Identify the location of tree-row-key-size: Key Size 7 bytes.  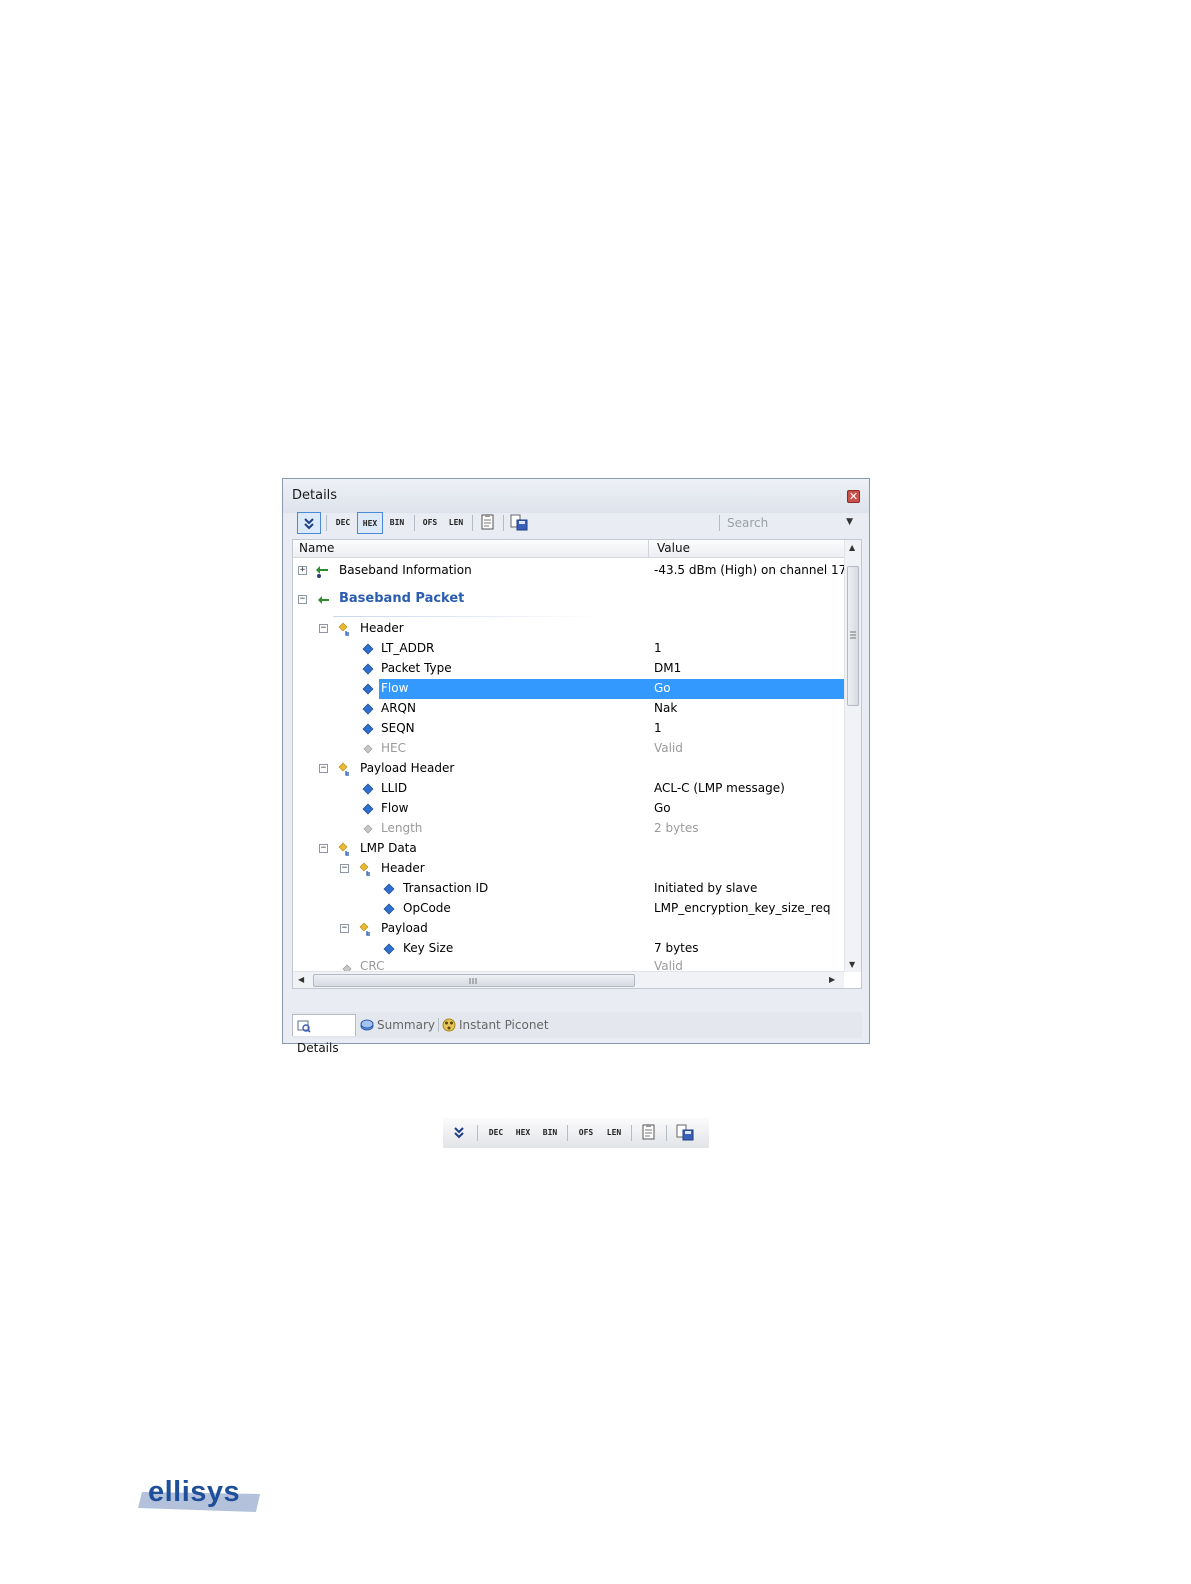
(568, 949).